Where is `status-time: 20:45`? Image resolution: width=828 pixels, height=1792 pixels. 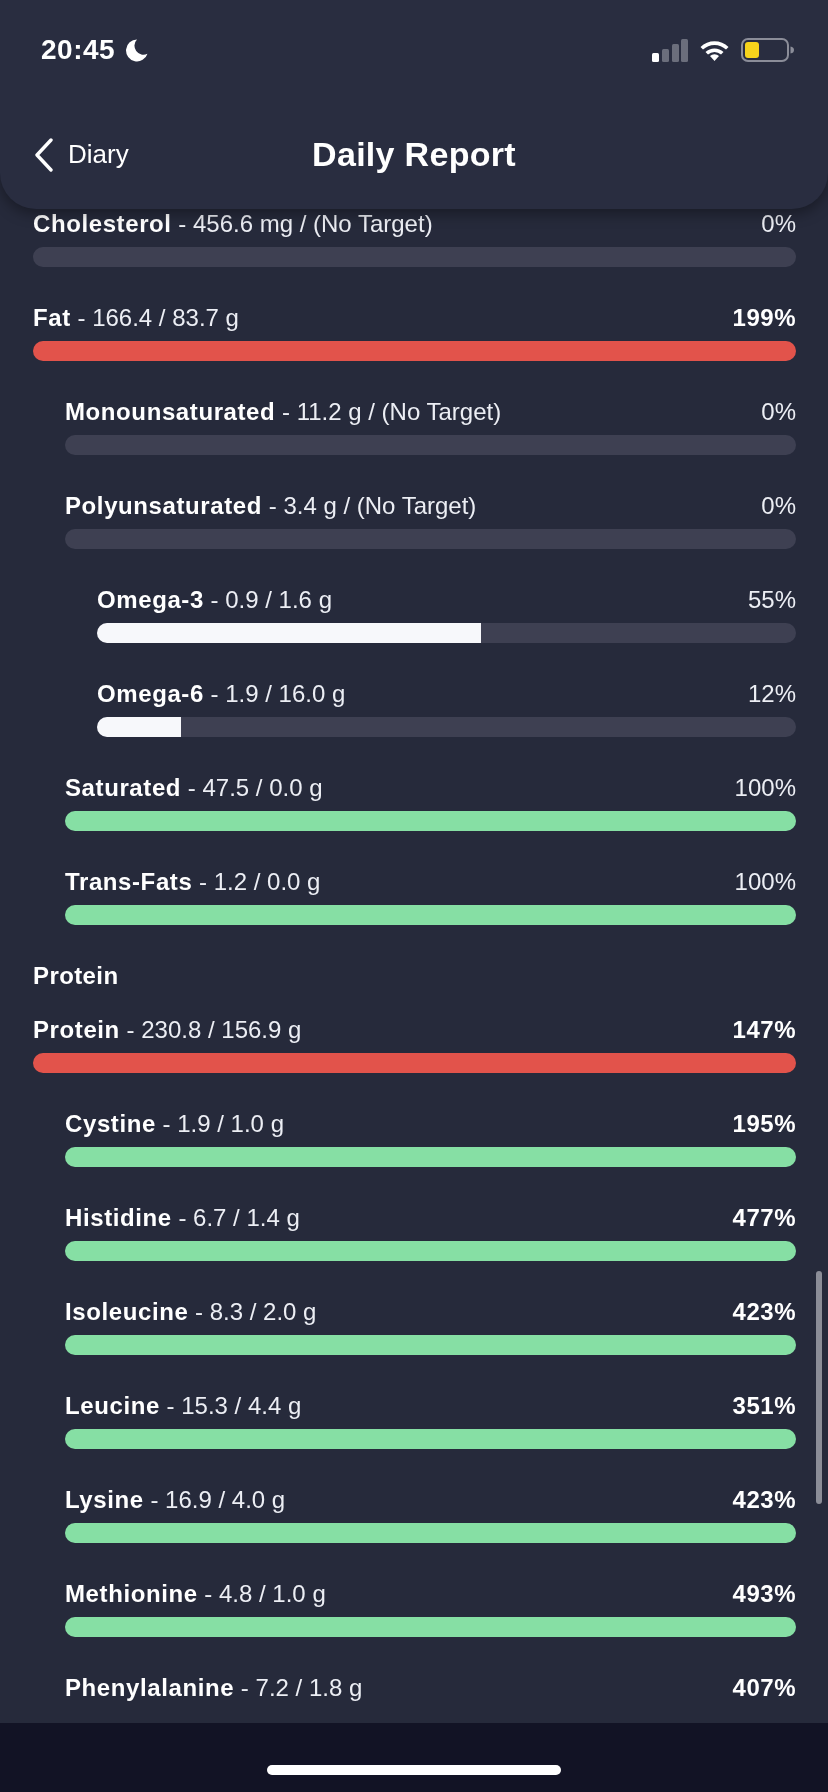 status-time: 20:45 is located at coordinates (78, 50).